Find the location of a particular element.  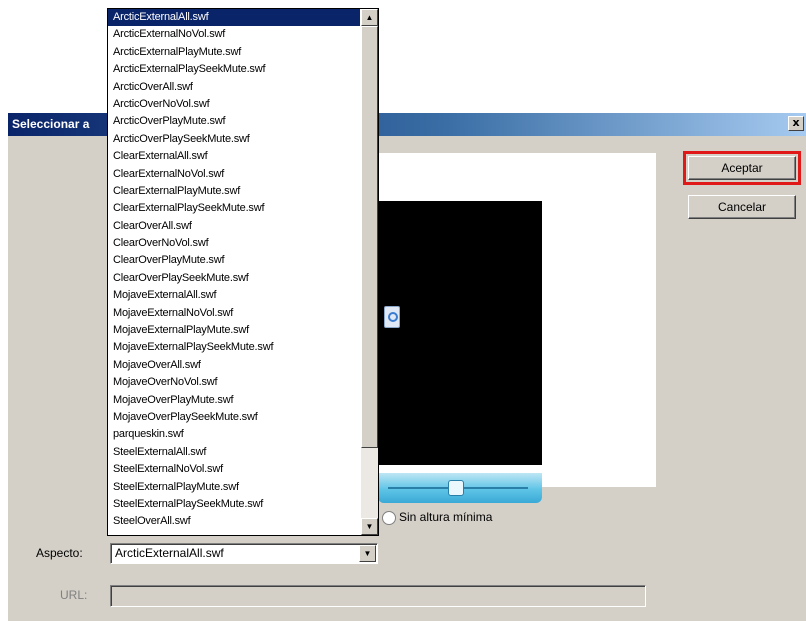

dropdown-option: SteelOverAll.swf is located at coordinates (234, 521).